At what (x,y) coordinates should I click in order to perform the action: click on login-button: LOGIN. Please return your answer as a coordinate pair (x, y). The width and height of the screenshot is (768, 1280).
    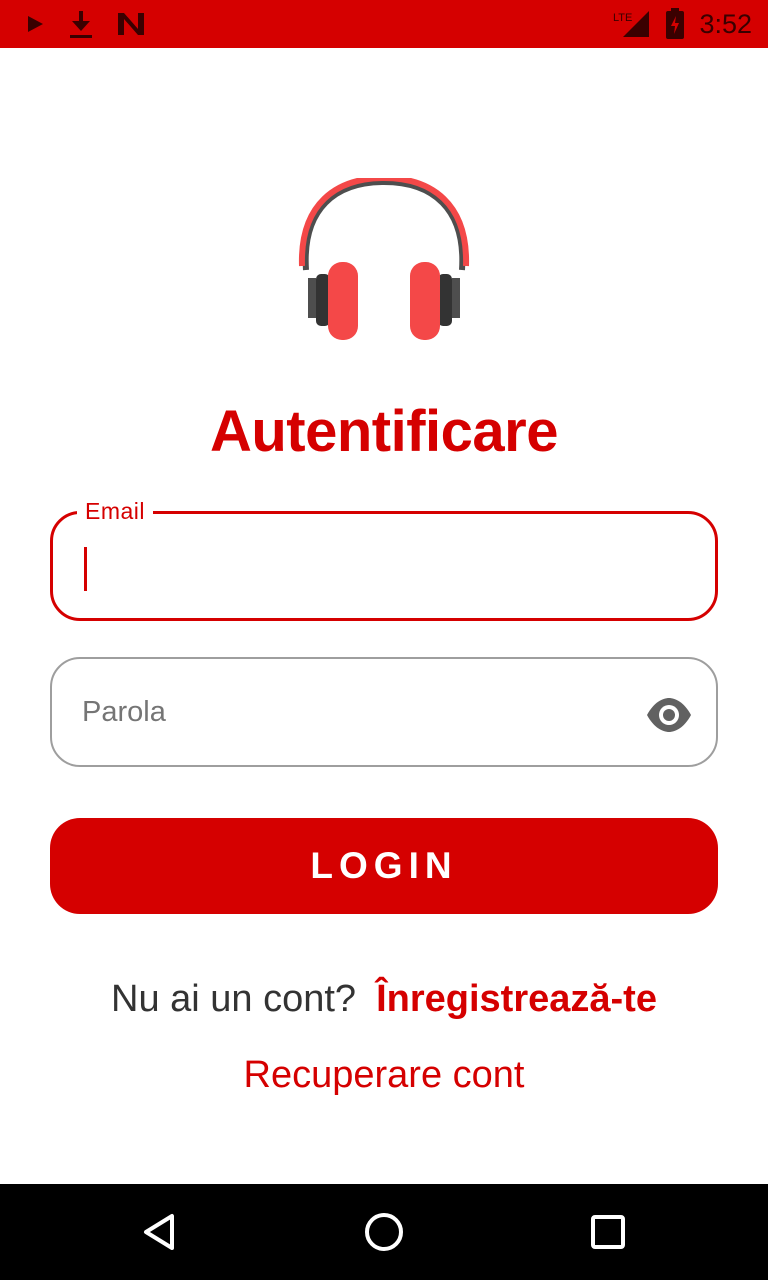
    Looking at the image, I should click on (384, 866).